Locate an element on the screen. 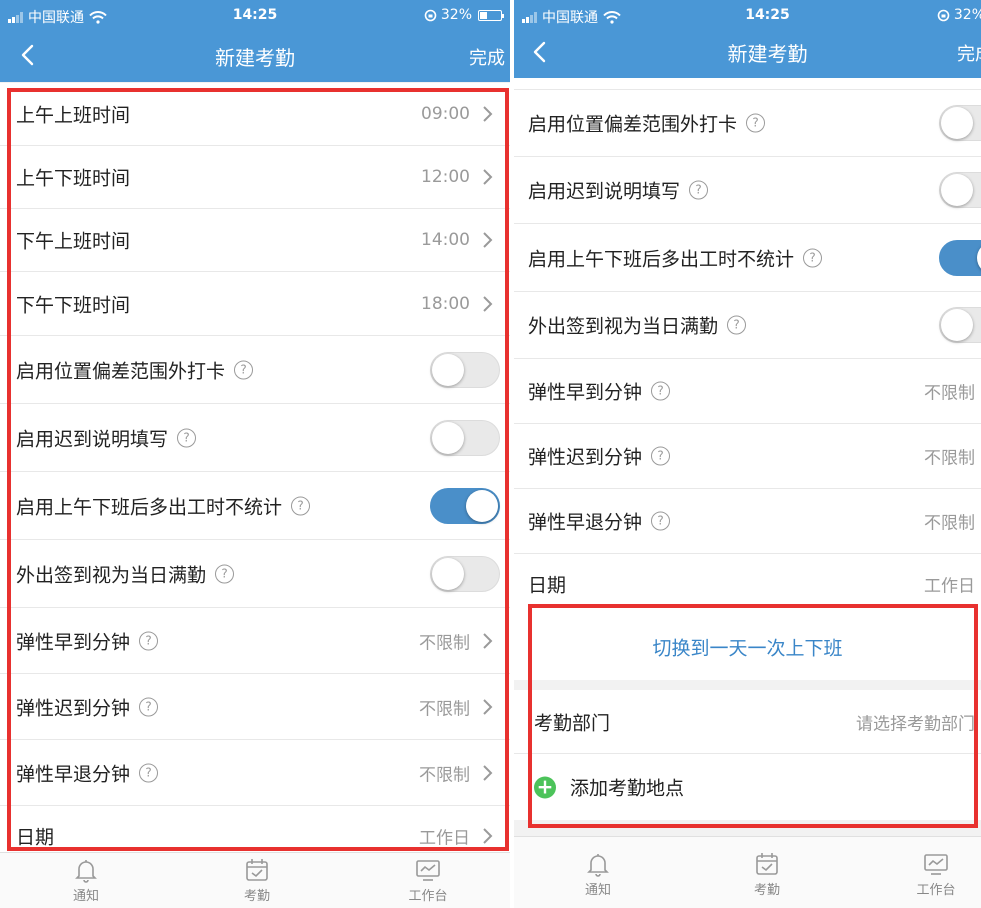  row-label-wrap: 弹性早退分钟? is located at coordinates (87, 772).